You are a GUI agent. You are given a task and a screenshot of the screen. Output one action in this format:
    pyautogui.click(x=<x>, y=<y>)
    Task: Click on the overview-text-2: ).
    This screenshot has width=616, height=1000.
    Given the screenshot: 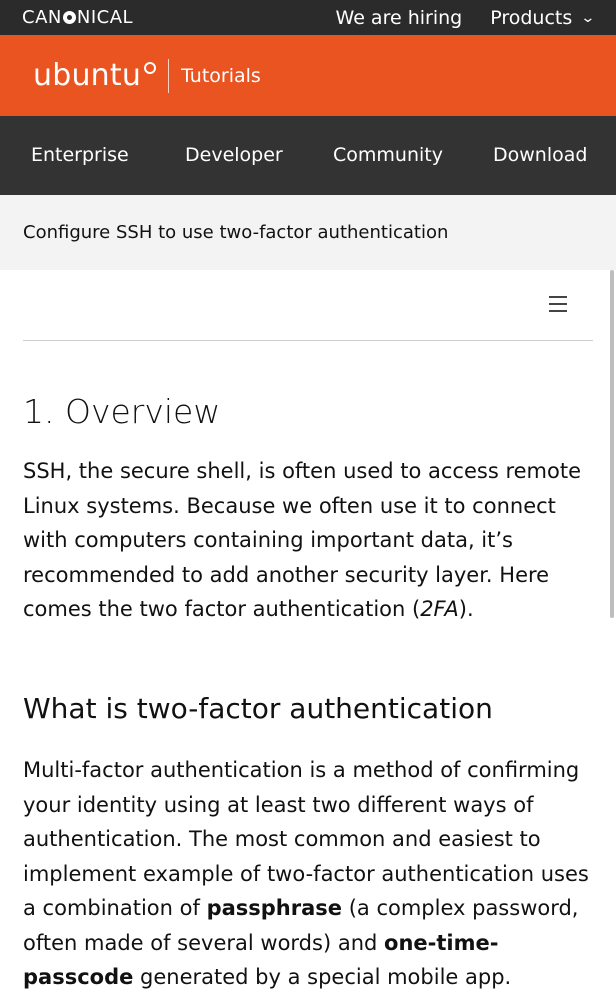 What is the action you would take?
    pyautogui.click(x=466, y=609)
    